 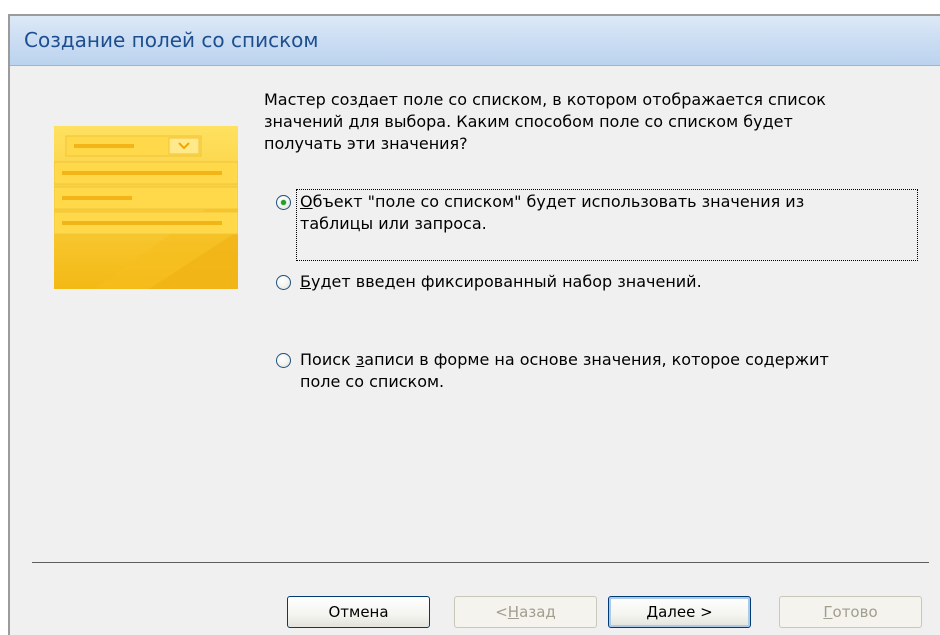 What do you see at coordinates (480, 562) in the screenshot?
I see `footer-separator` at bounding box center [480, 562].